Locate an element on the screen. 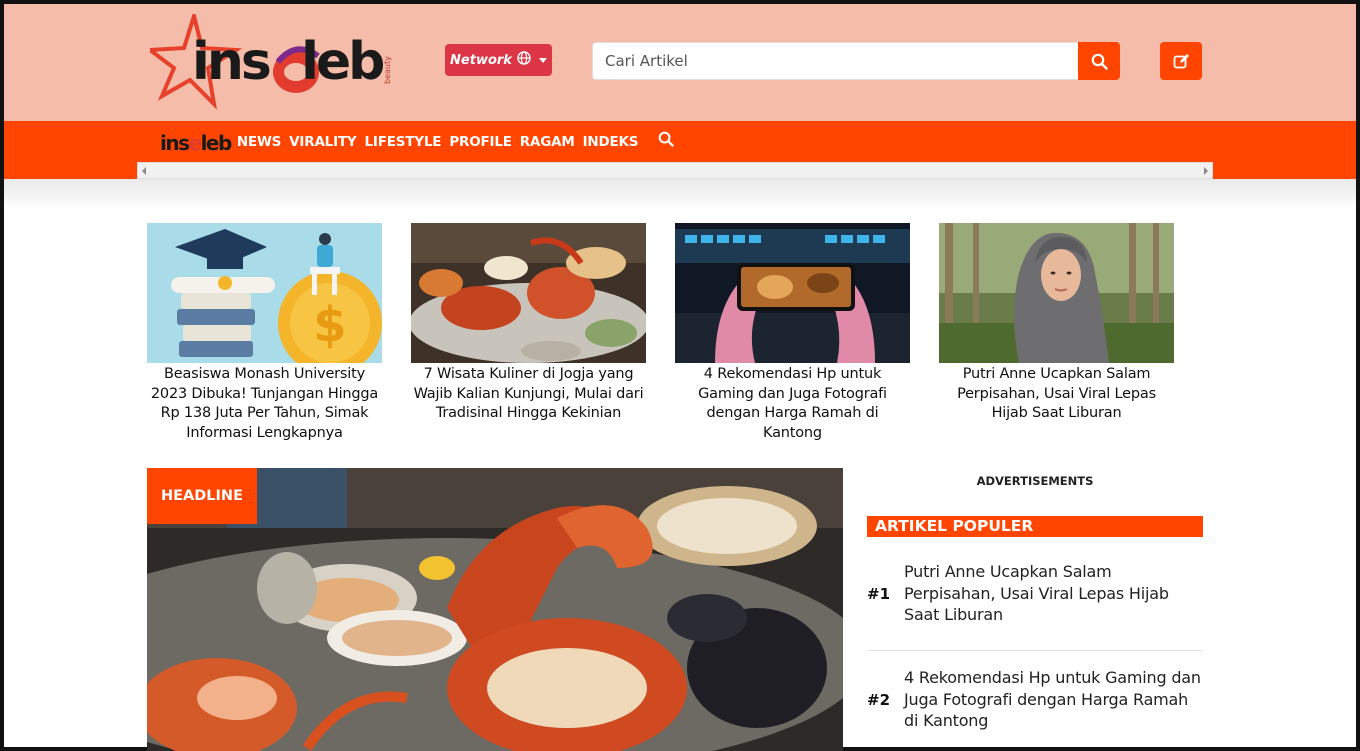  chevron-down-icon is located at coordinates (542, 60).